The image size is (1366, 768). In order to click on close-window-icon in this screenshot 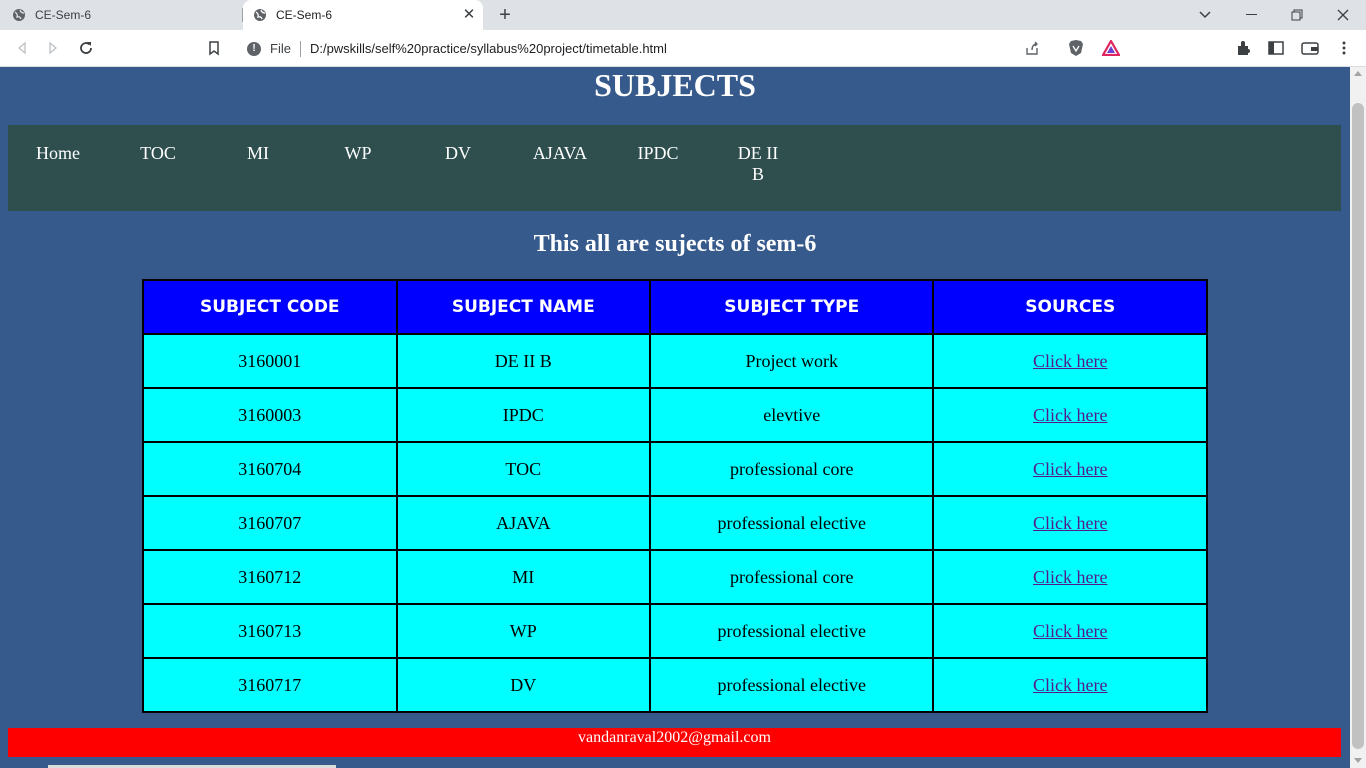, I will do `click(1343, 15)`.